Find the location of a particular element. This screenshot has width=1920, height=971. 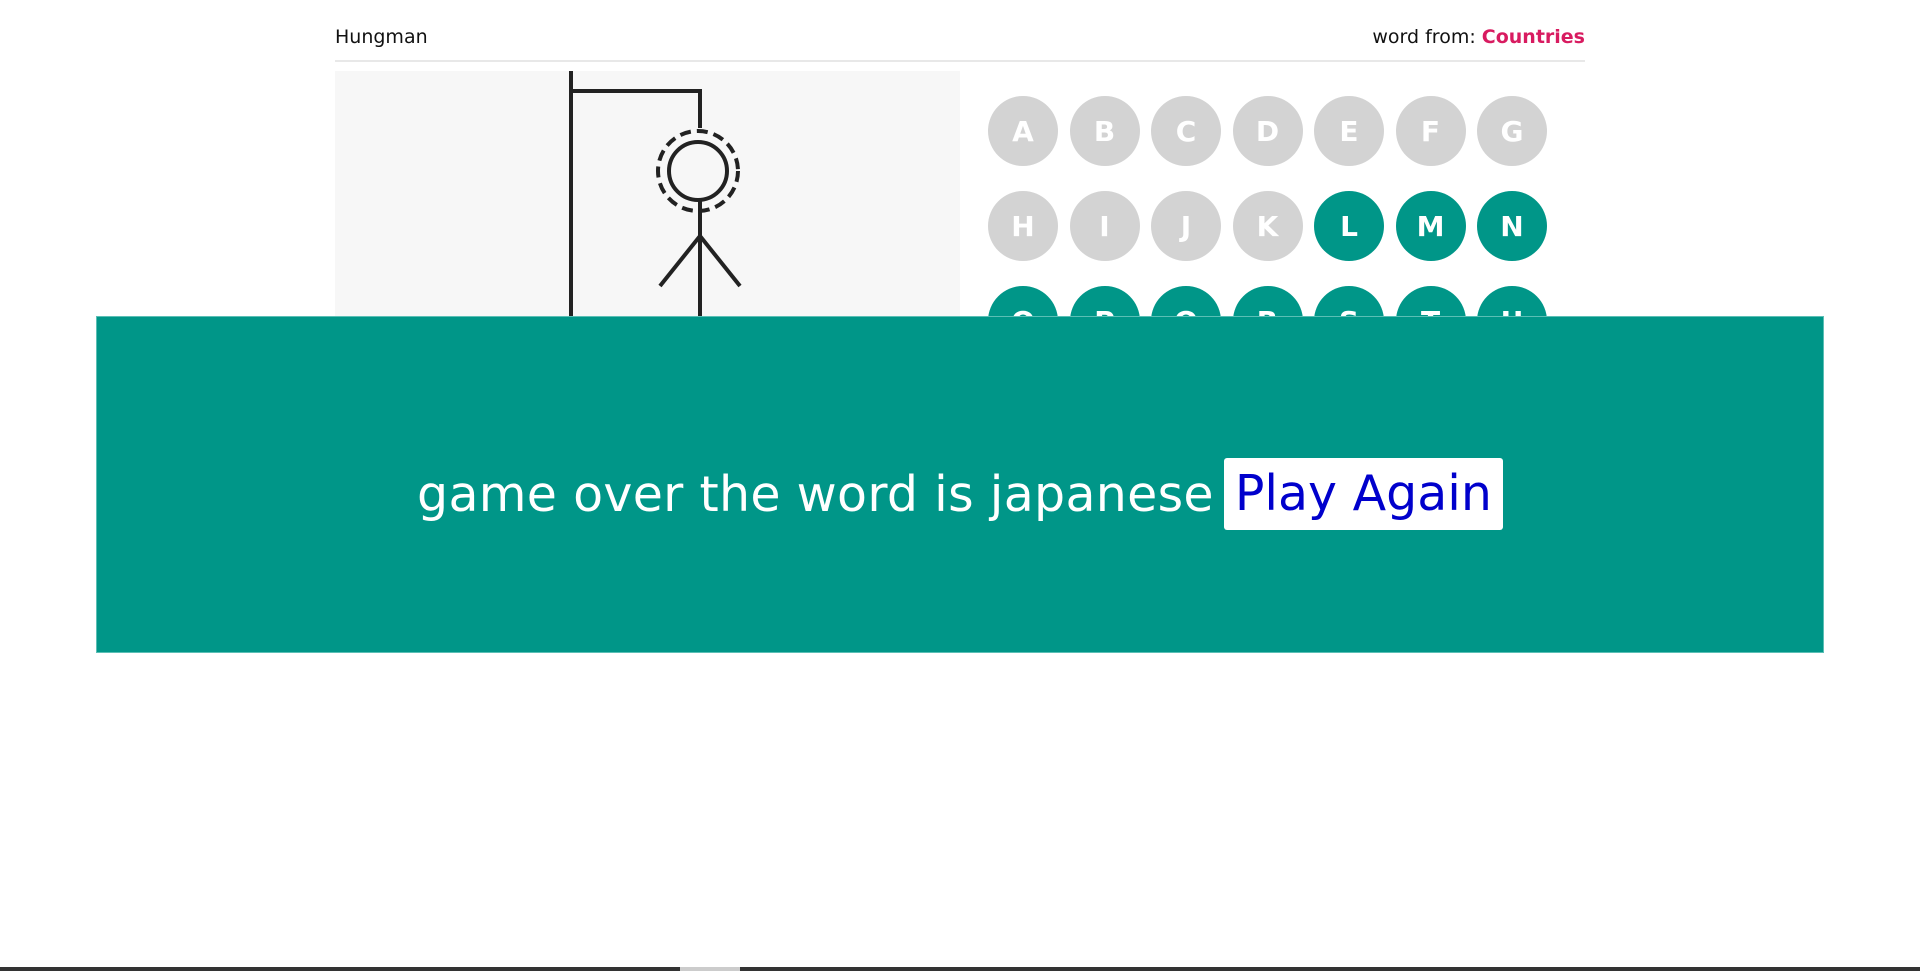

hangman-right-arm is located at coordinates (720, 261).